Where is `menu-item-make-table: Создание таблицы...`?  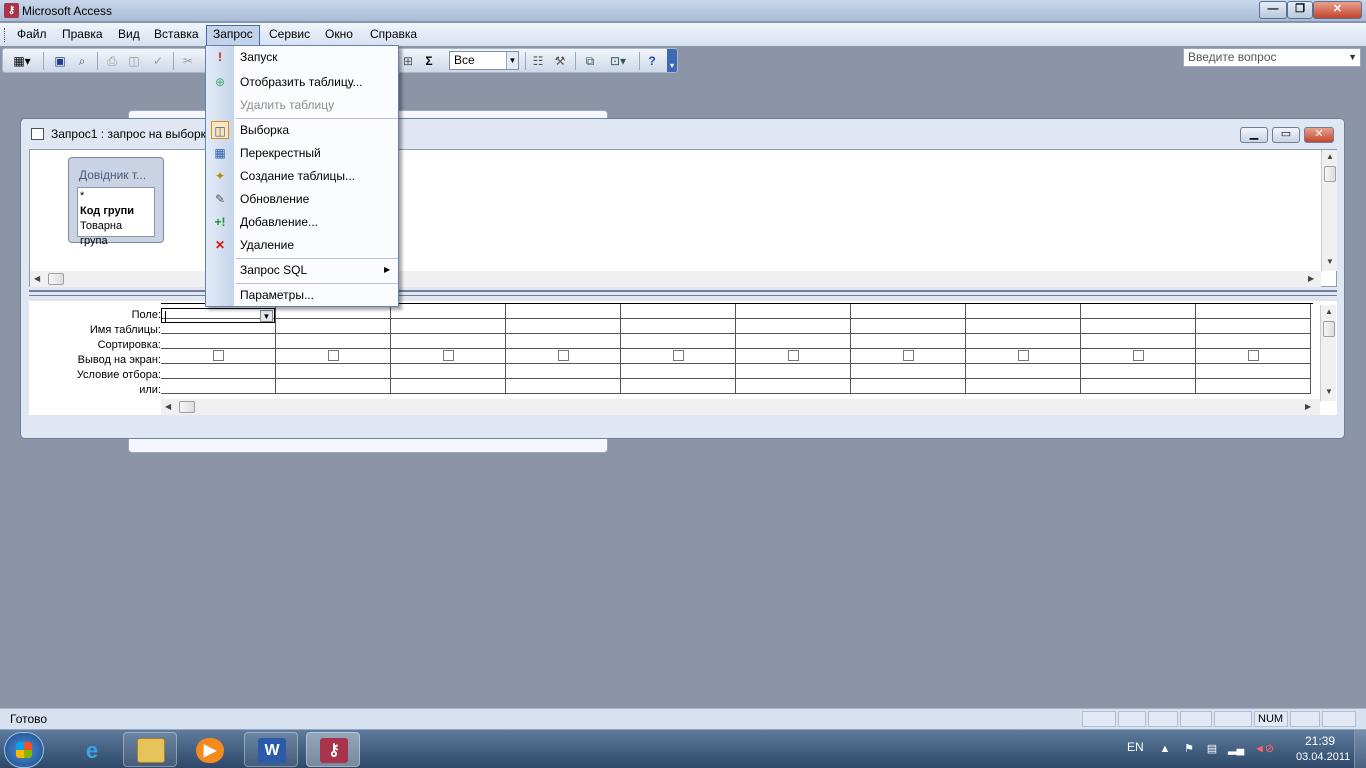
menu-item-make-table: Создание таблицы... is located at coordinates (316, 176).